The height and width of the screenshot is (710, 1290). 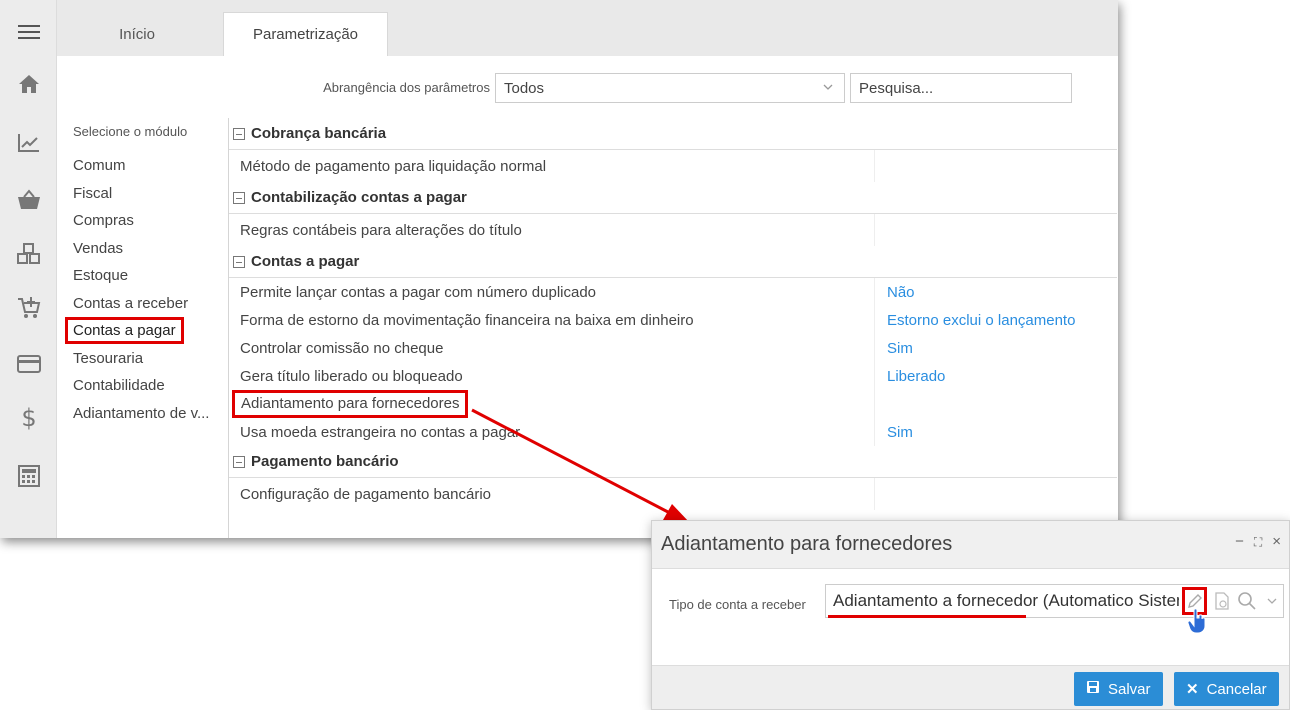 I want to click on boxes-icon, so click(x=29, y=254).